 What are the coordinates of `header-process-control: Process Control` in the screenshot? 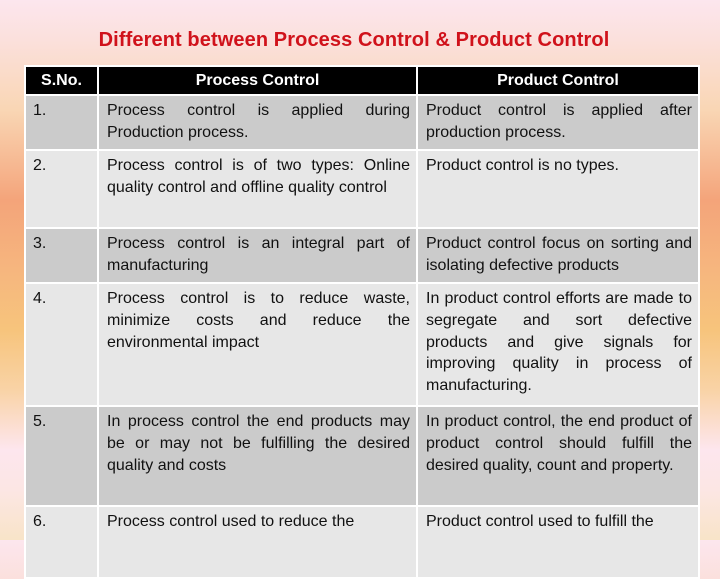 It's located at (257, 80).